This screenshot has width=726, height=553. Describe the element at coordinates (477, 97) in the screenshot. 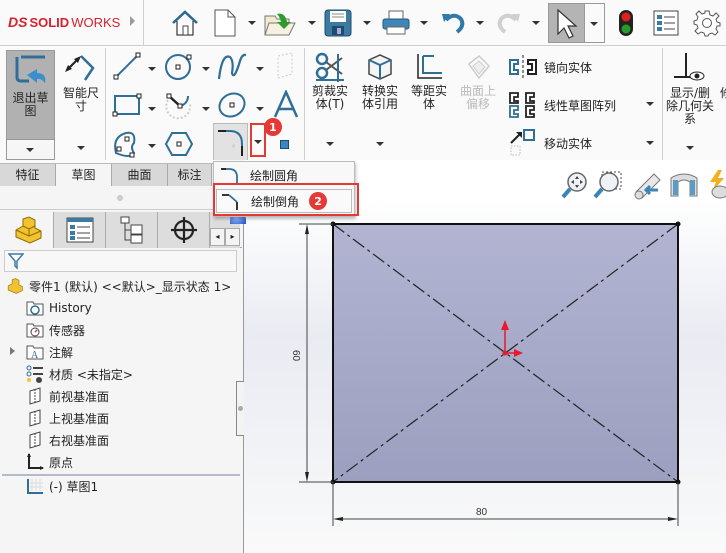

I see `surface-offset-label: 曲面上偏移` at that location.